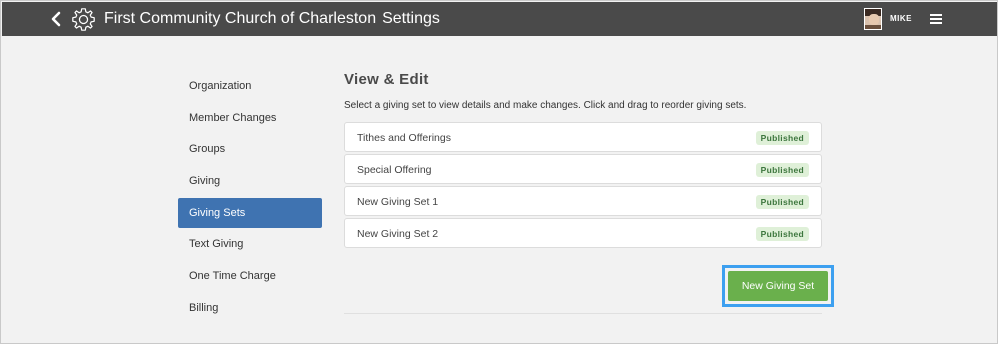 The width and height of the screenshot is (998, 344). What do you see at coordinates (240, 18) in the screenshot?
I see `organization-name: First Community Church of Charleston` at bounding box center [240, 18].